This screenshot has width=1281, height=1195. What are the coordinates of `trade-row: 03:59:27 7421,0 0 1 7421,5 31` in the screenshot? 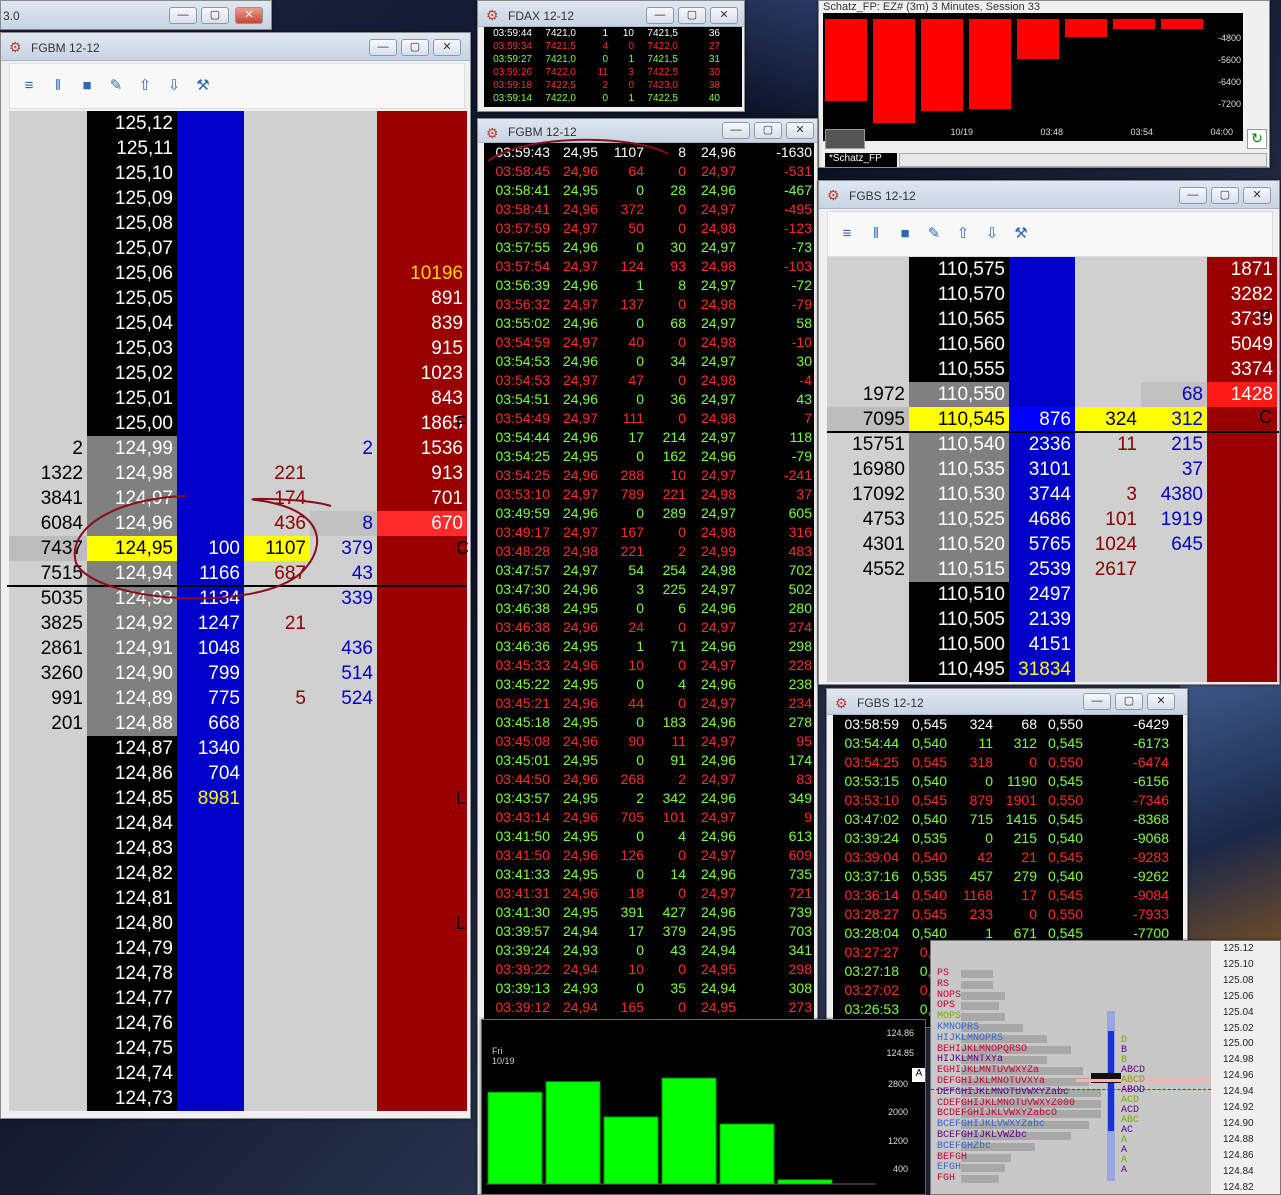 It's located at (613, 59).